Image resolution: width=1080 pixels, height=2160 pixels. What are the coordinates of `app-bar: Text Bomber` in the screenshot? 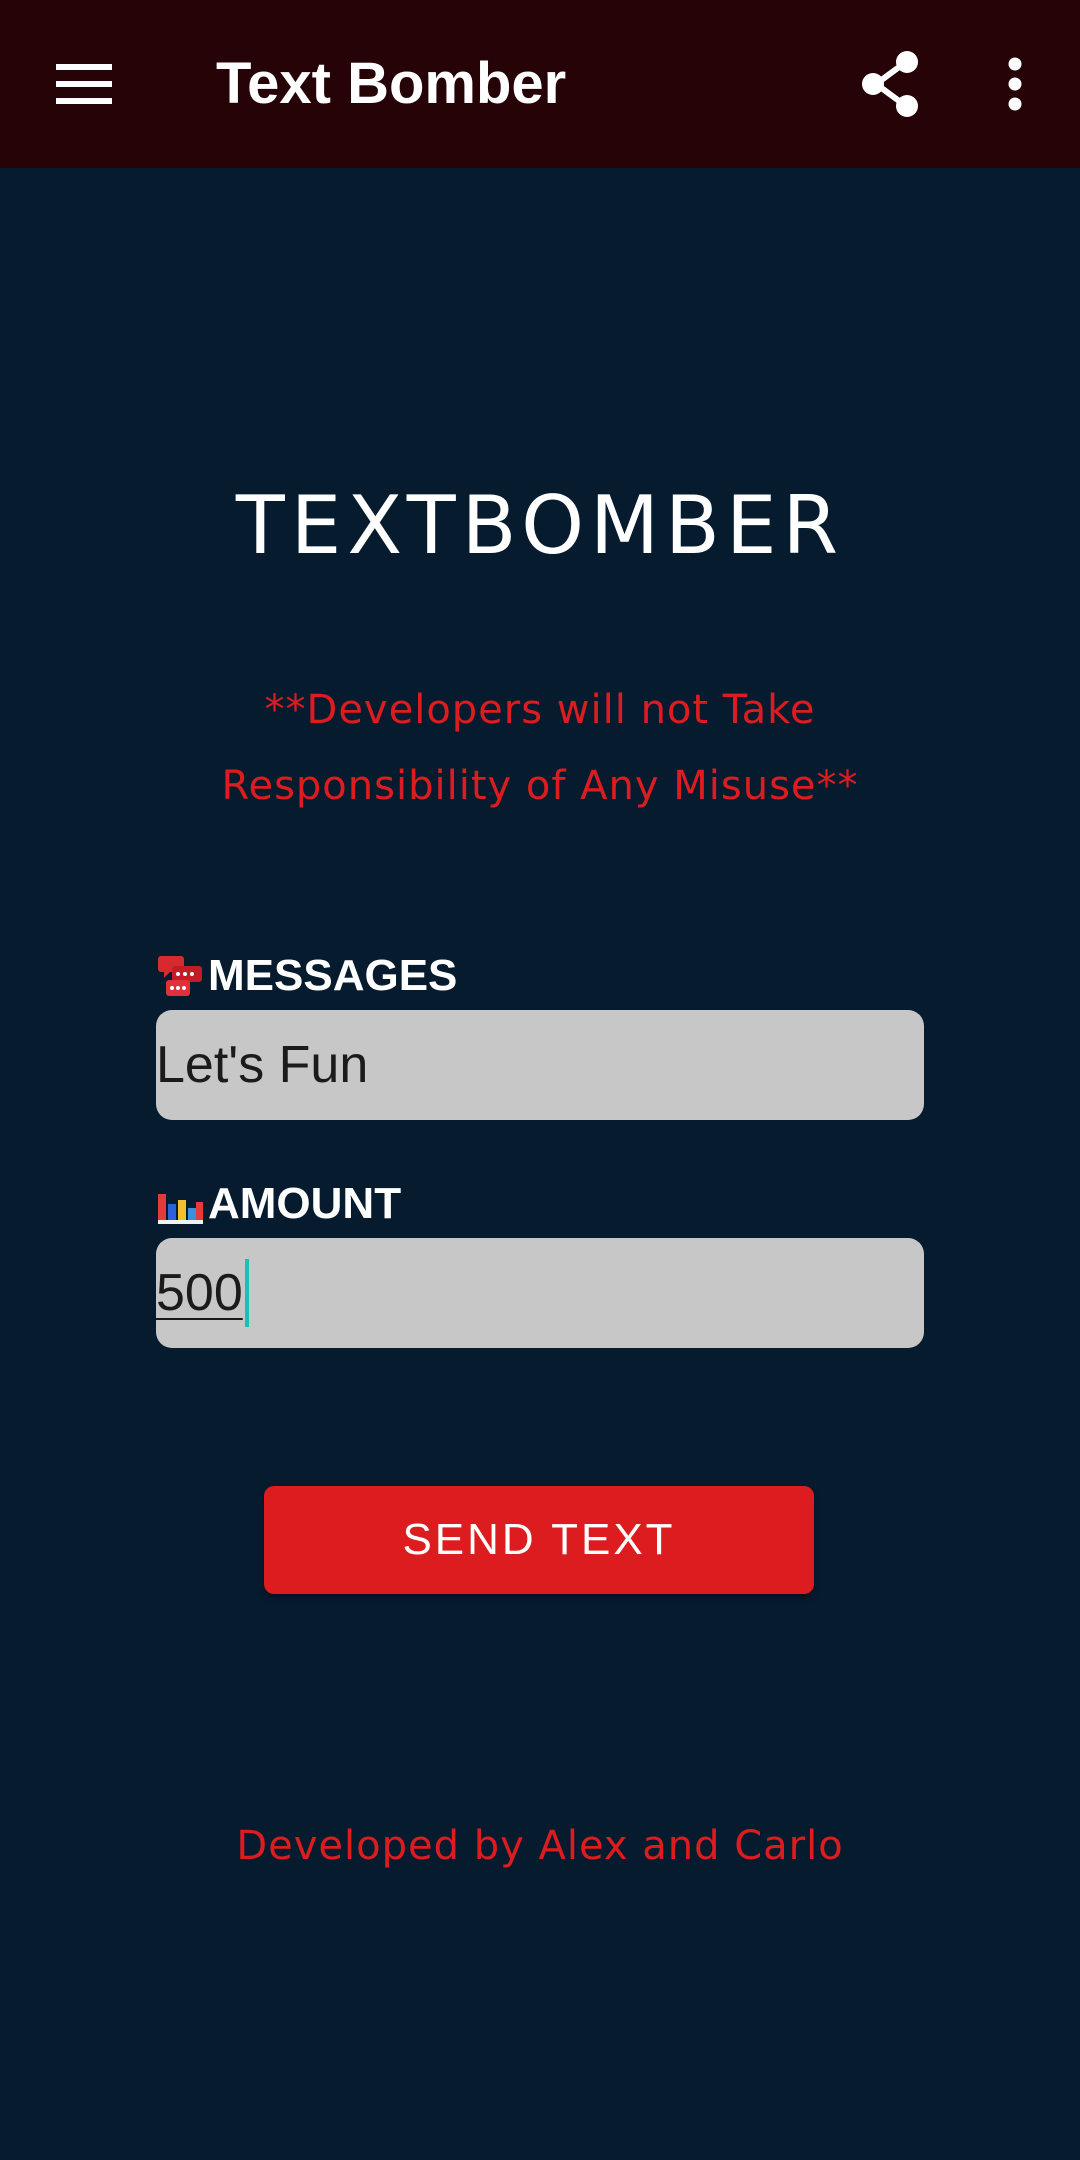 It's located at (540, 84).